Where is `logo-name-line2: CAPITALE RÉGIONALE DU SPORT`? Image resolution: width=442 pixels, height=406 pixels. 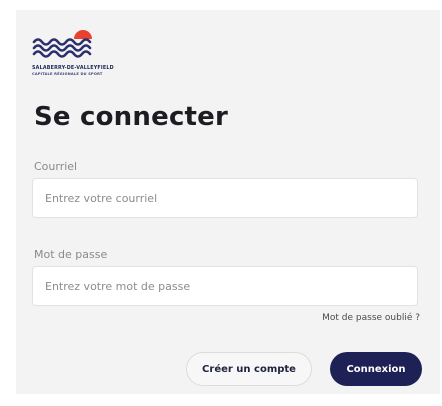 logo-name-line2: CAPITALE RÉGIONALE DU SPORT is located at coordinates (67, 74).